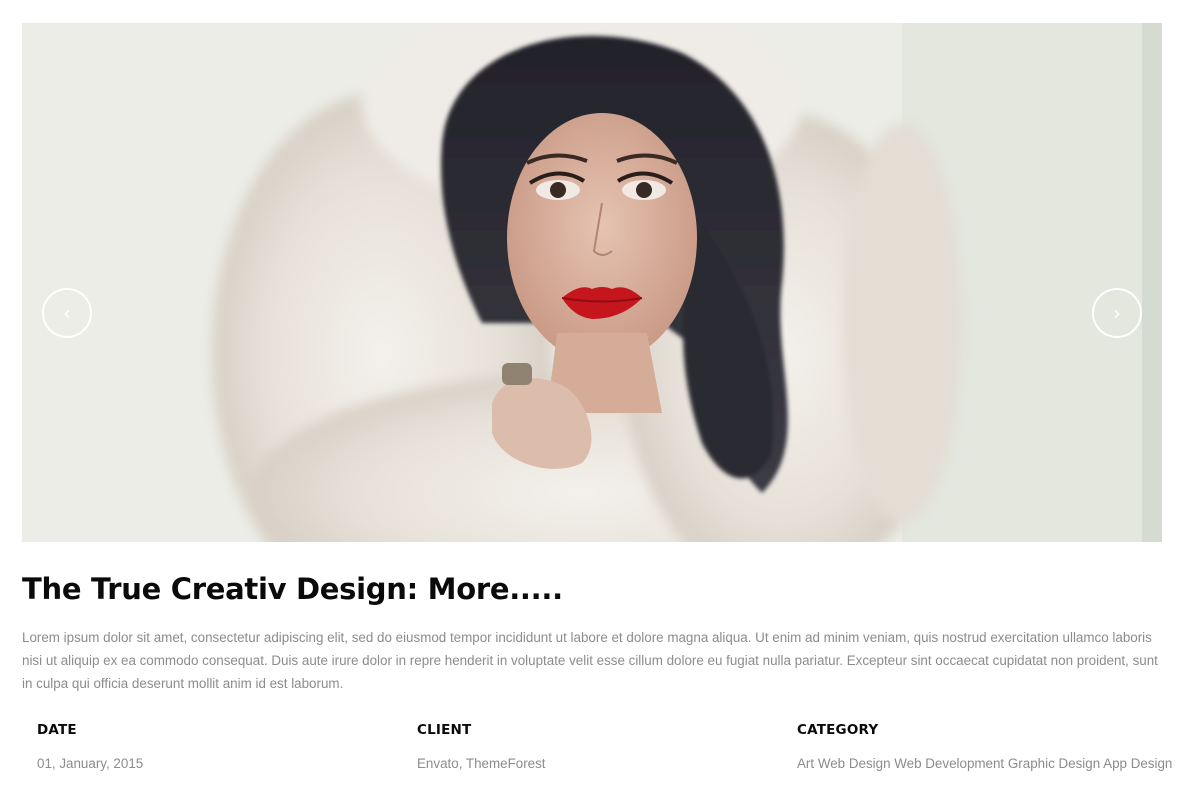  I want to click on slider-next-button: ›, so click(1117, 313).